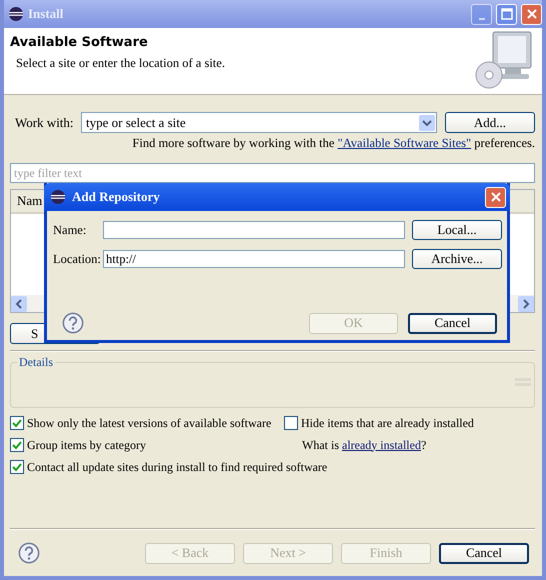  I want to click on page-title: Available Software, so click(79, 42).